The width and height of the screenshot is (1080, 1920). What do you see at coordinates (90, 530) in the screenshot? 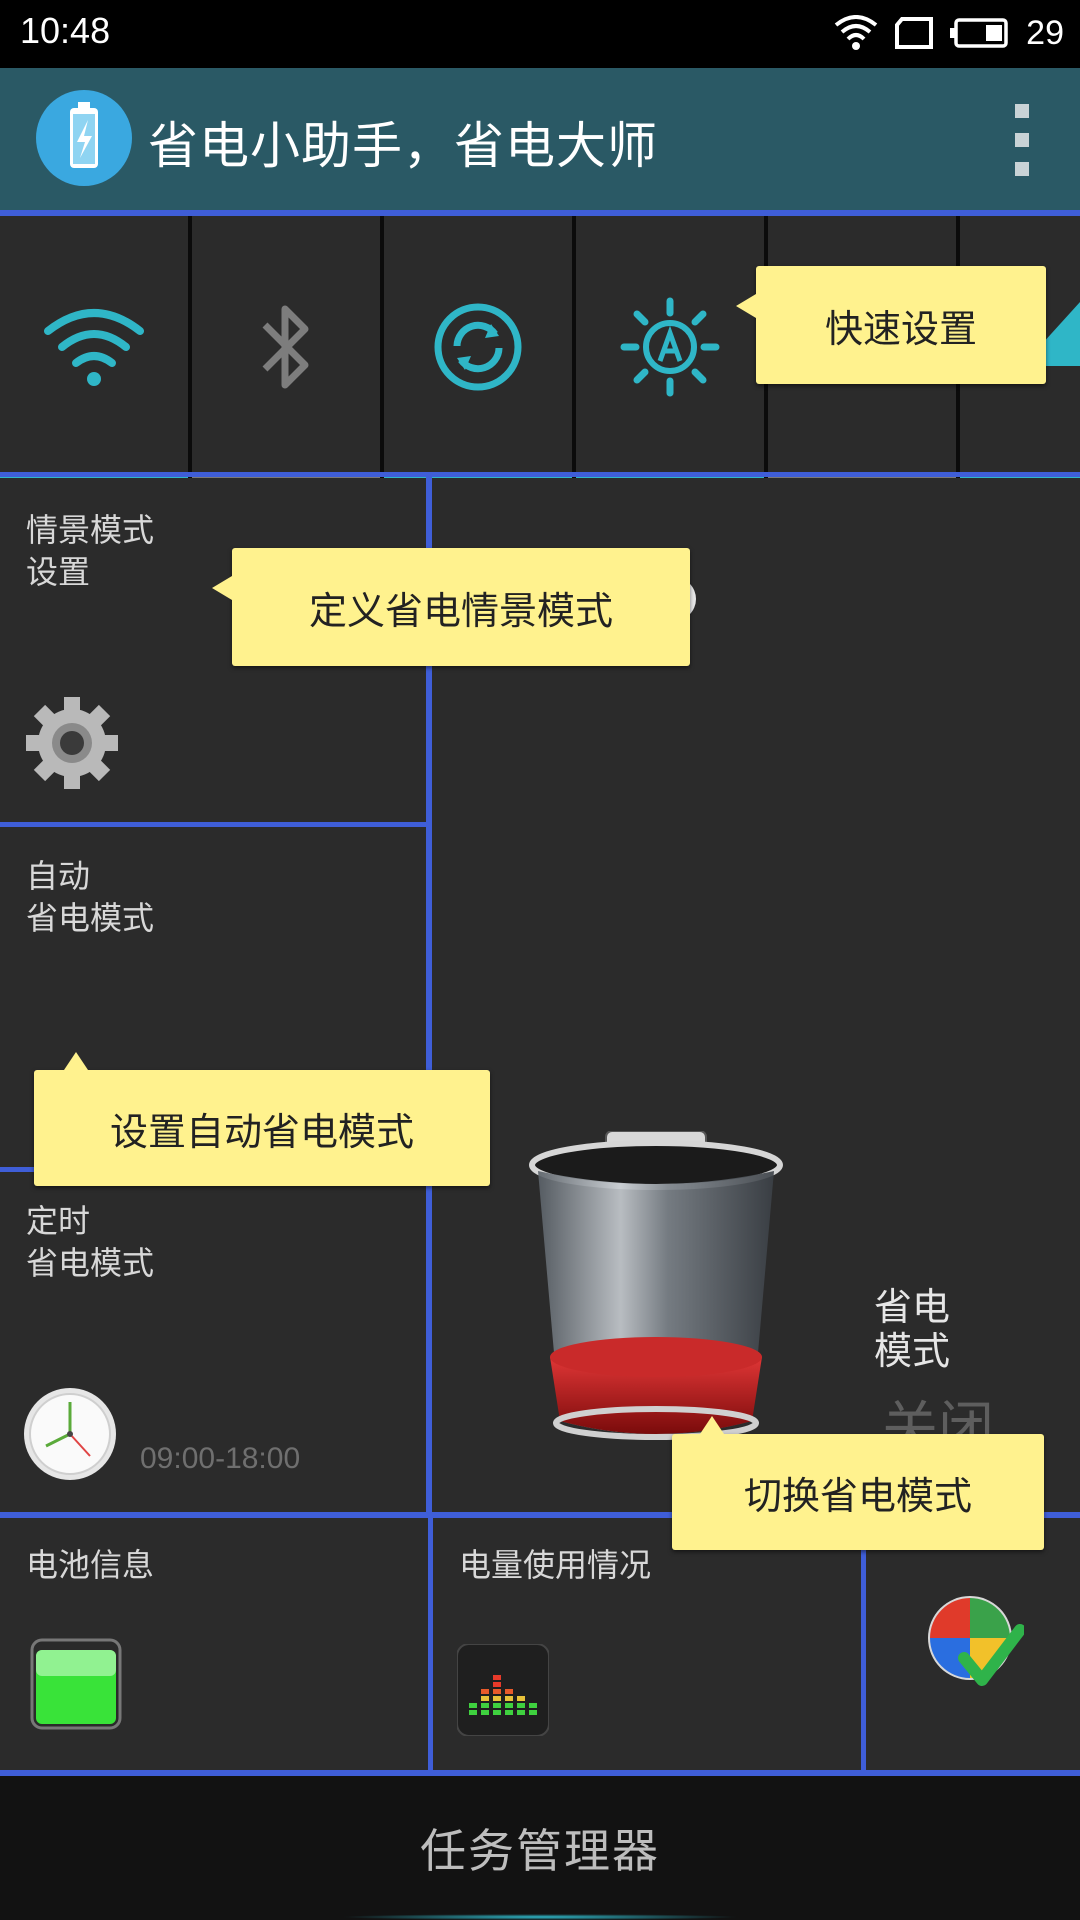
I see `scene-mode-label-1: 情景模式` at bounding box center [90, 530].